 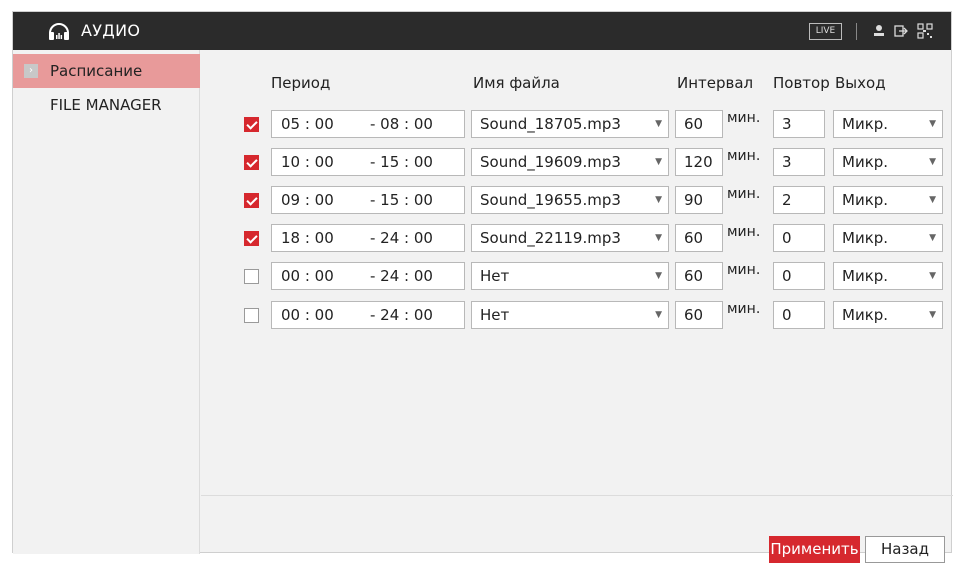 I want to click on file-select: Sound_22119.mp3 ▼, so click(x=570, y=238).